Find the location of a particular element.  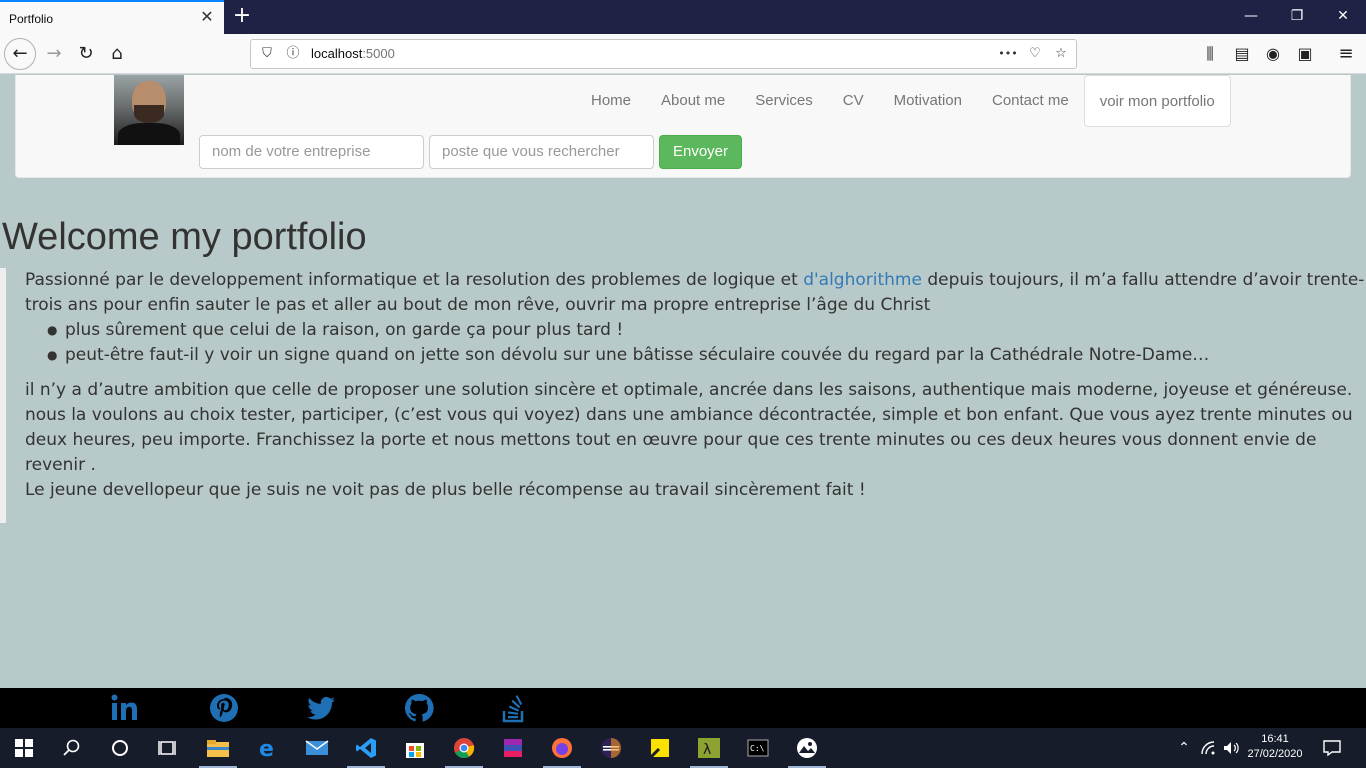

menu-services: Services is located at coordinates (784, 101).